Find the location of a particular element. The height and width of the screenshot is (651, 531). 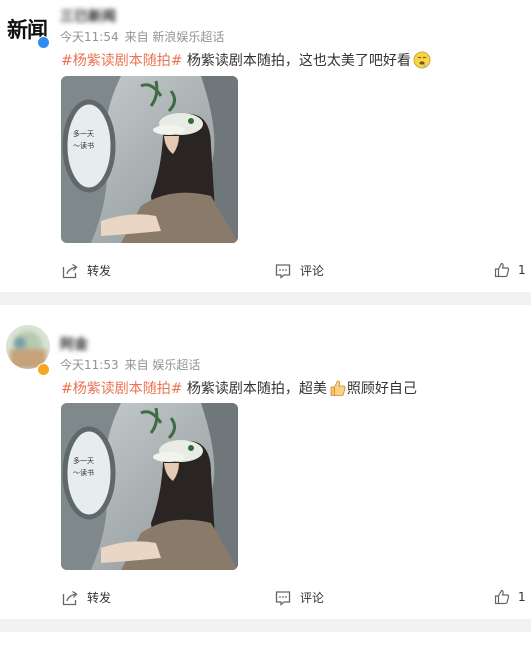

post-text: #杨紫读剧本随拍# 杨紫读剧本随拍，超美 照顾好自己 is located at coordinates (239, 388).